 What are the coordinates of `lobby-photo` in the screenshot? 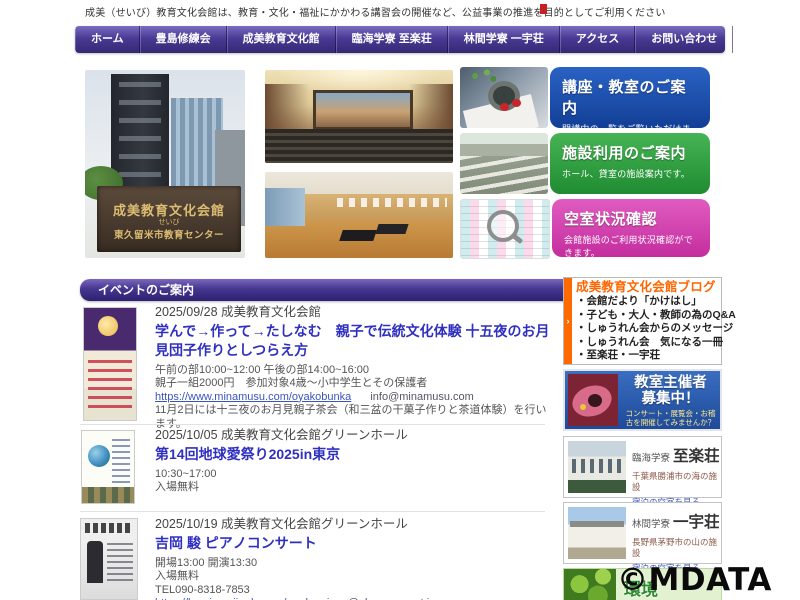 It's located at (359, 215).